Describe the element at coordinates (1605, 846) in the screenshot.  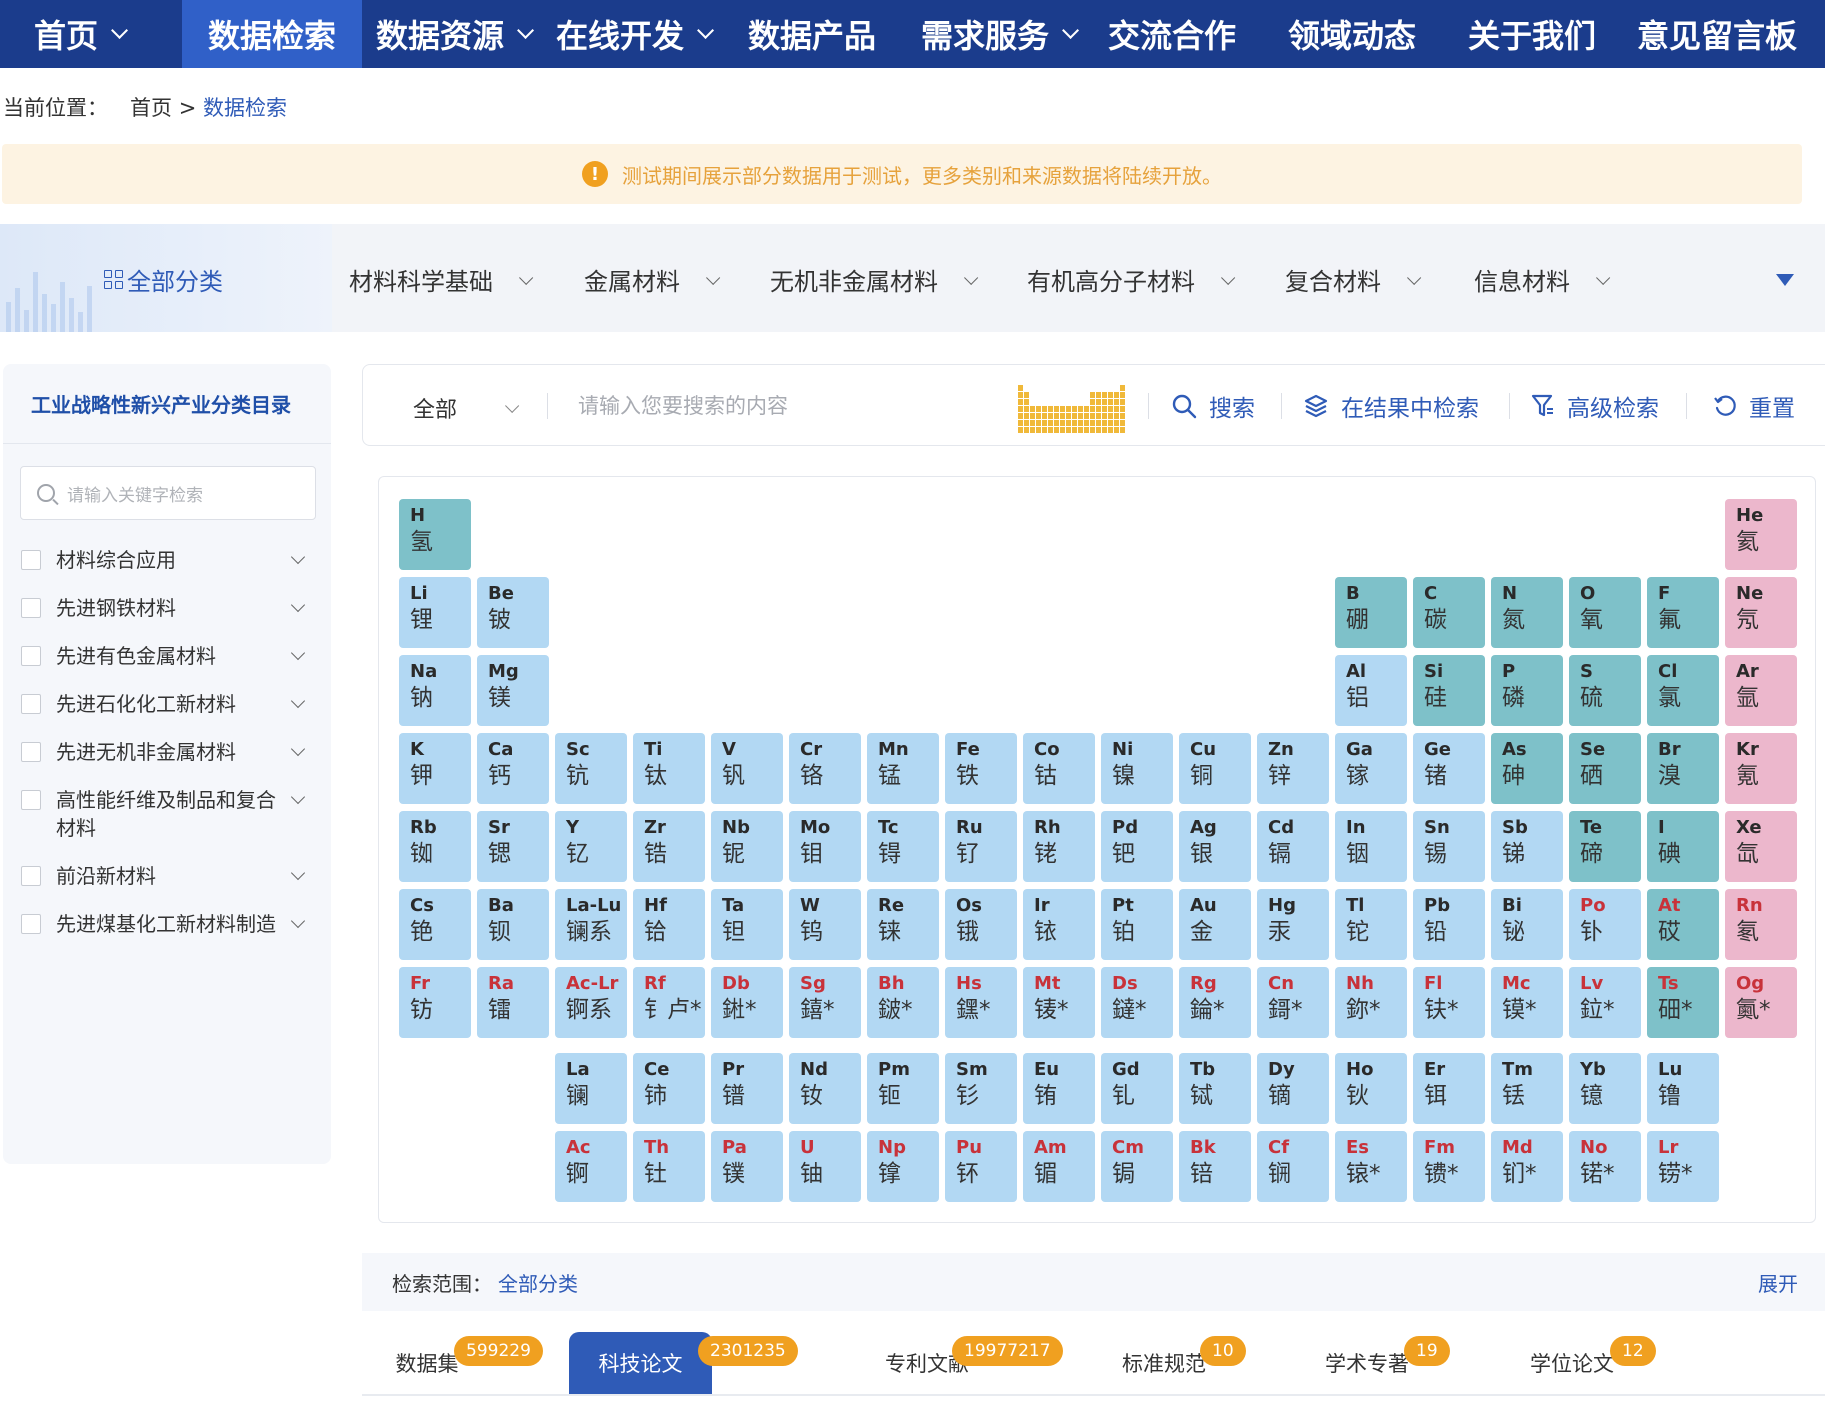
I see `element-cell-te: Te 碲` at that location.